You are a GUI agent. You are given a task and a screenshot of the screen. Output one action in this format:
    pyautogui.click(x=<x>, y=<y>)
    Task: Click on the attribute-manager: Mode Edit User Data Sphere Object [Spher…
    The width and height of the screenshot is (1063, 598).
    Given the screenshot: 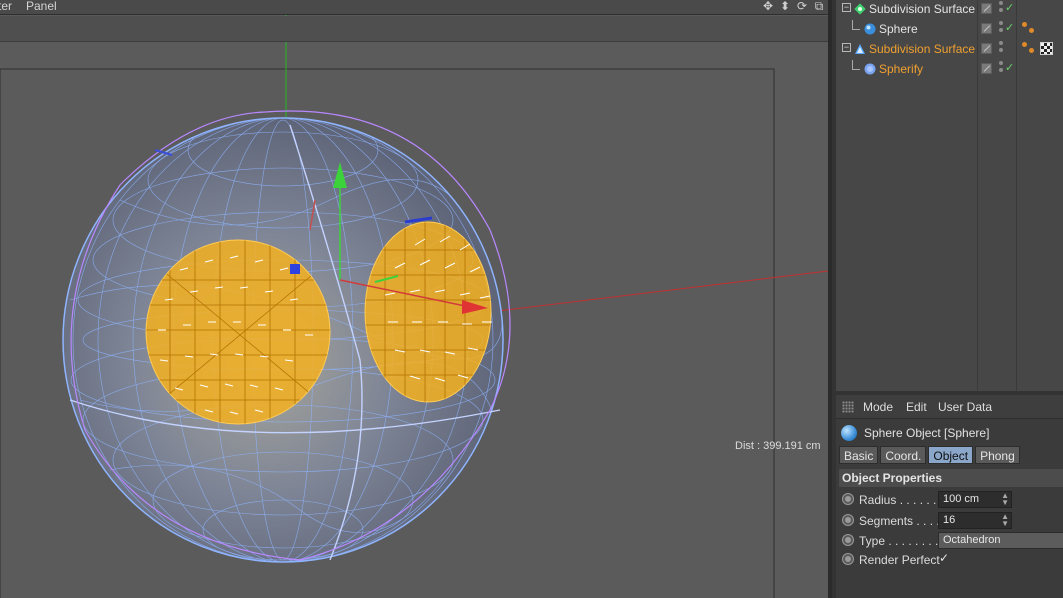 What is the action you would take?
    pyautogui.click(x=949, y=496)
    